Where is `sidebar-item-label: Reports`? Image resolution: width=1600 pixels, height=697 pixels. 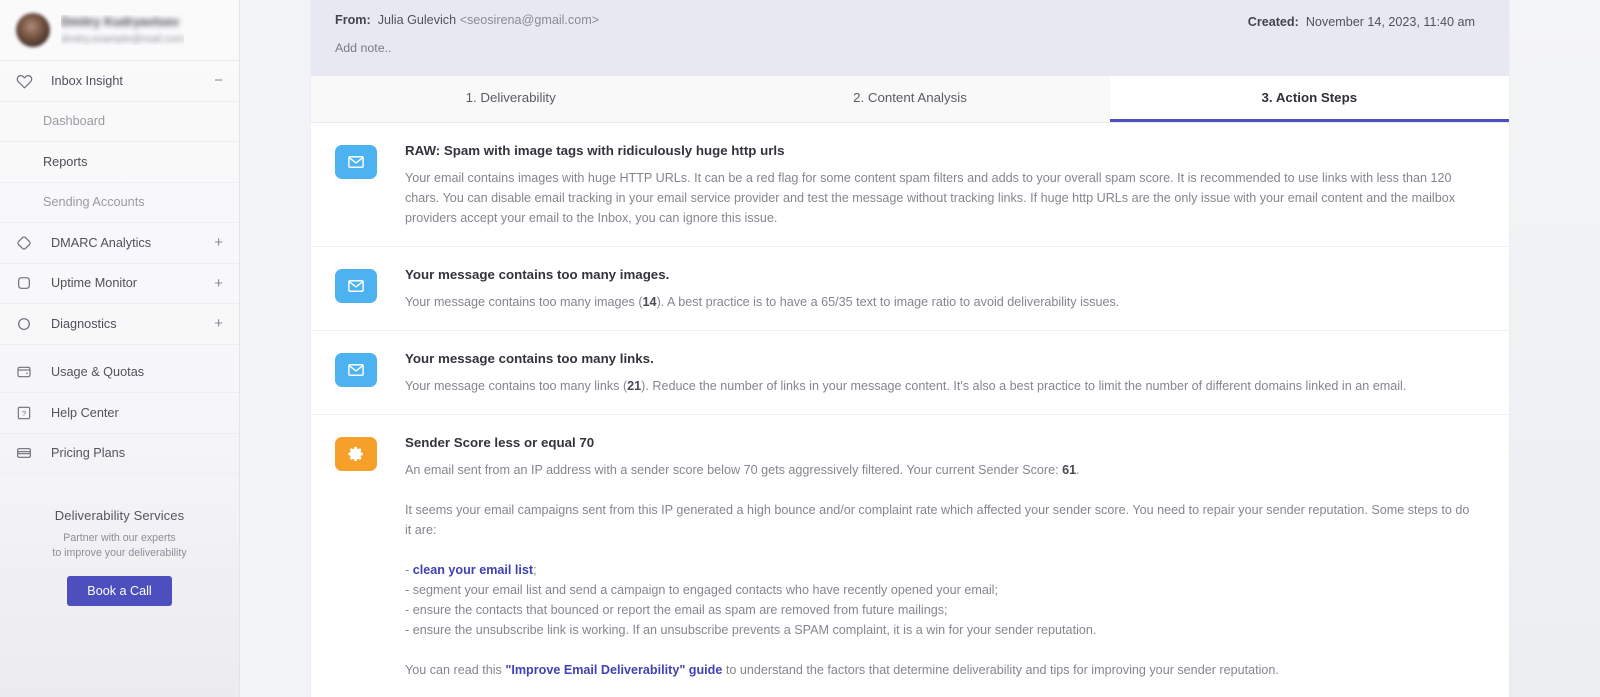
sidebar-item-label: Reports is located at coordinates (65, 161).